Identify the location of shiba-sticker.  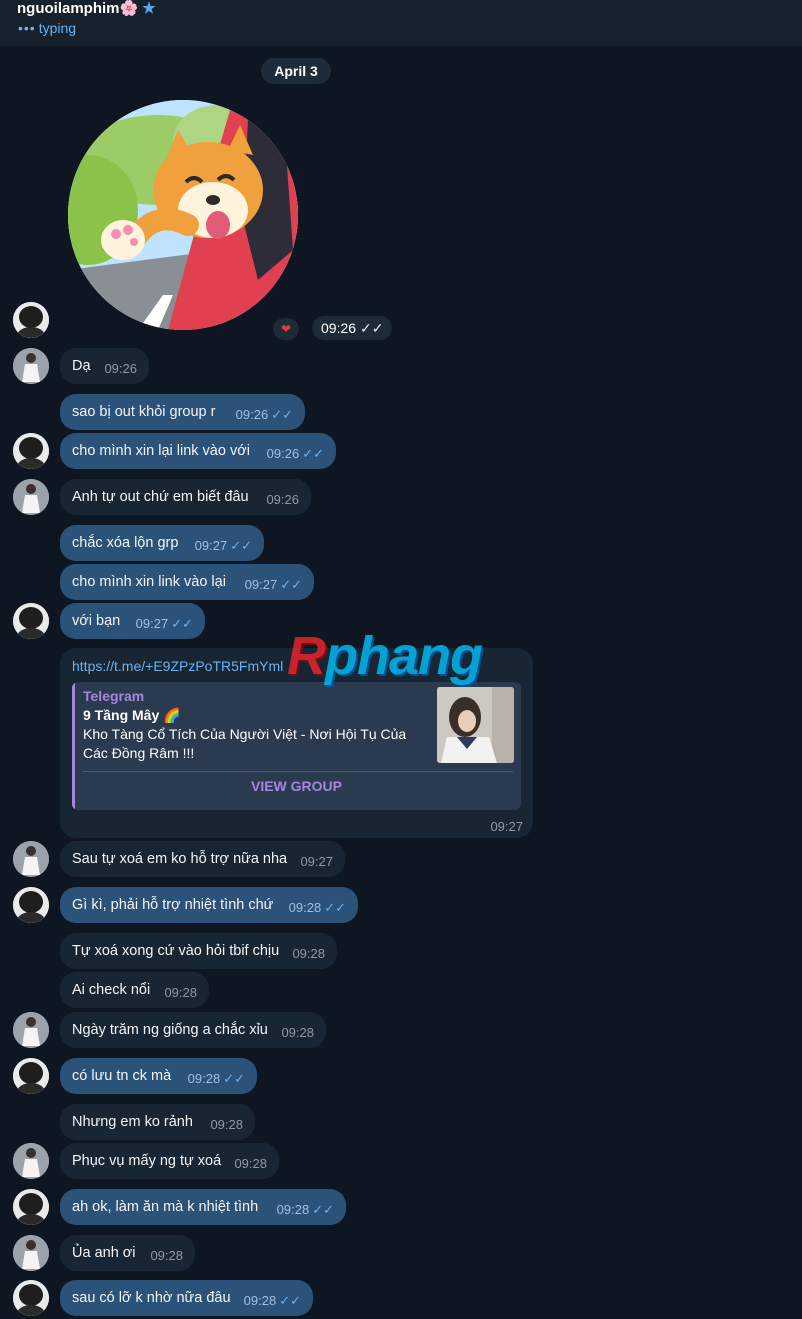
(183, 215).